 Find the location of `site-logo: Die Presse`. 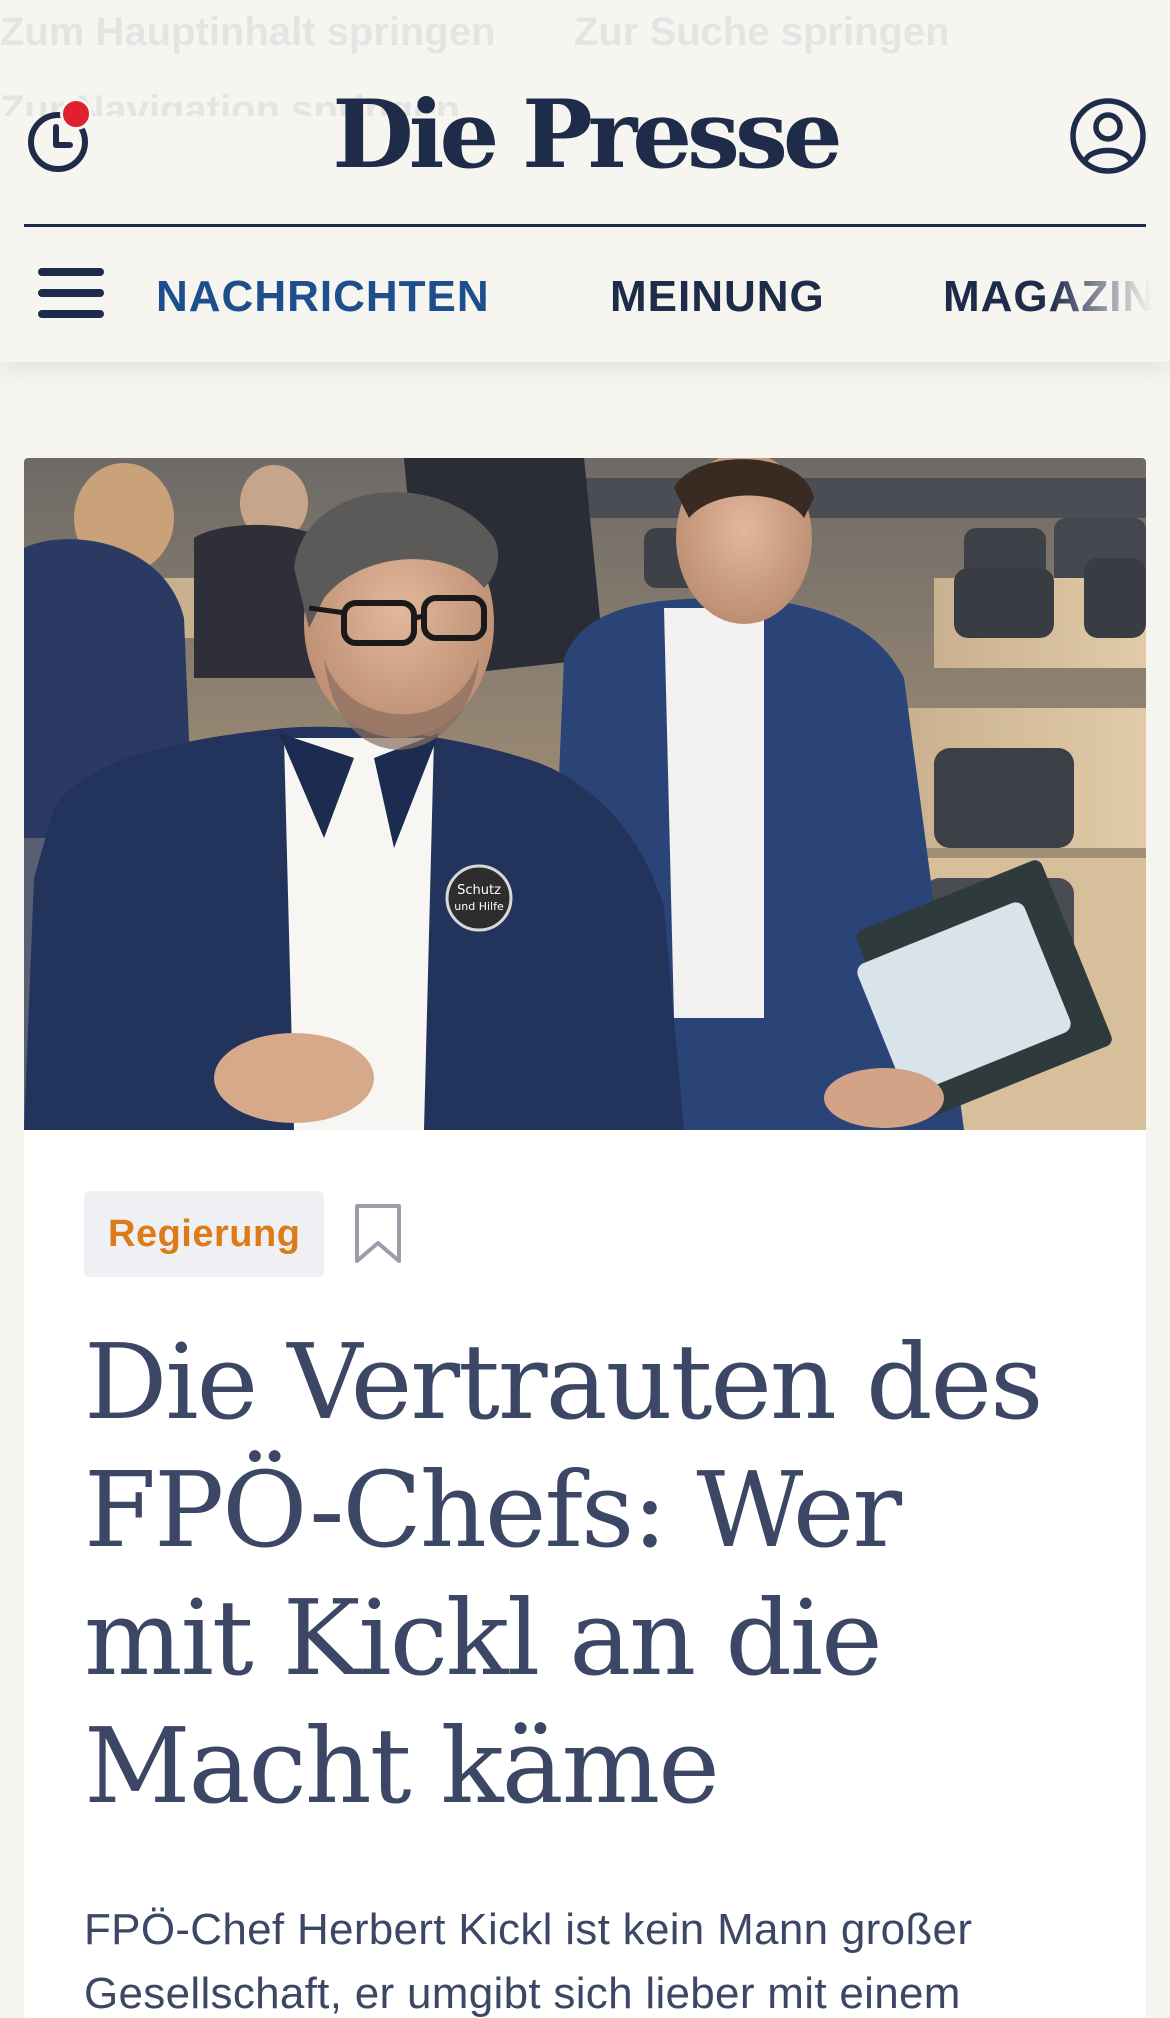

site-logo: Die Presse is located at coordinates (585, 135).